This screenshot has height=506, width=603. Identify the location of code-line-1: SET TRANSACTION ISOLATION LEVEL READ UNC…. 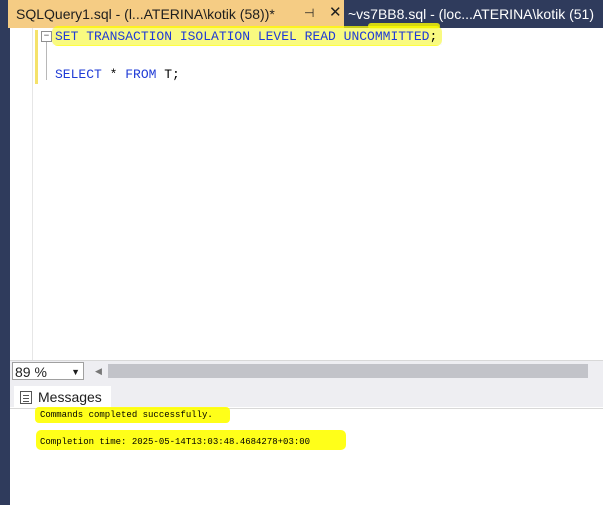
(246, 36).